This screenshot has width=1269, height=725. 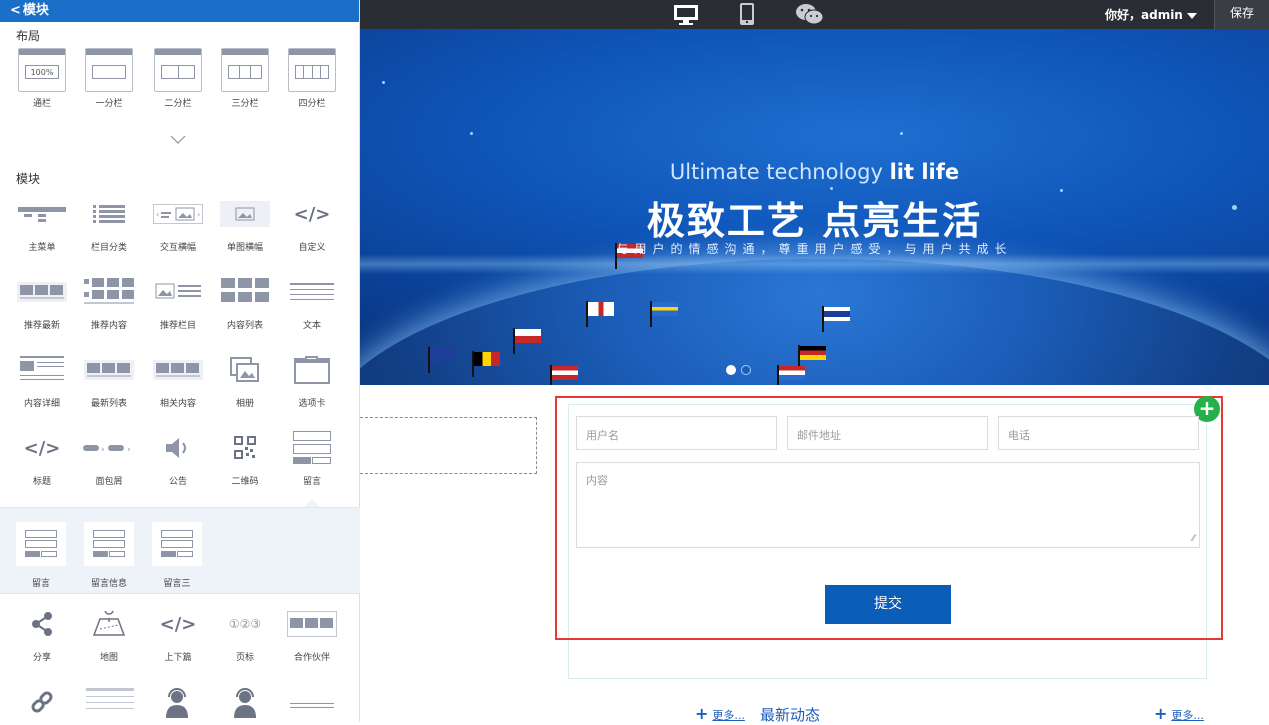 I want to click on table-module-tile, so click(x=110, y=703).